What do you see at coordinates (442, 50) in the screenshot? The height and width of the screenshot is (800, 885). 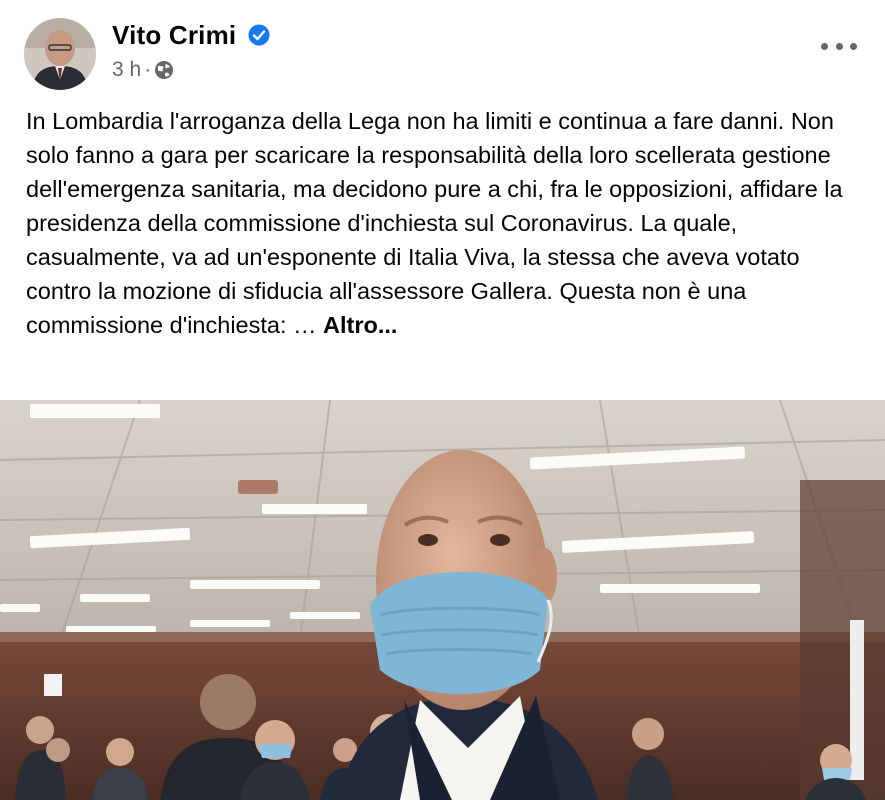 I see `post-header: Vito Crimi 3 h ·` at bounding box center [442, 50].